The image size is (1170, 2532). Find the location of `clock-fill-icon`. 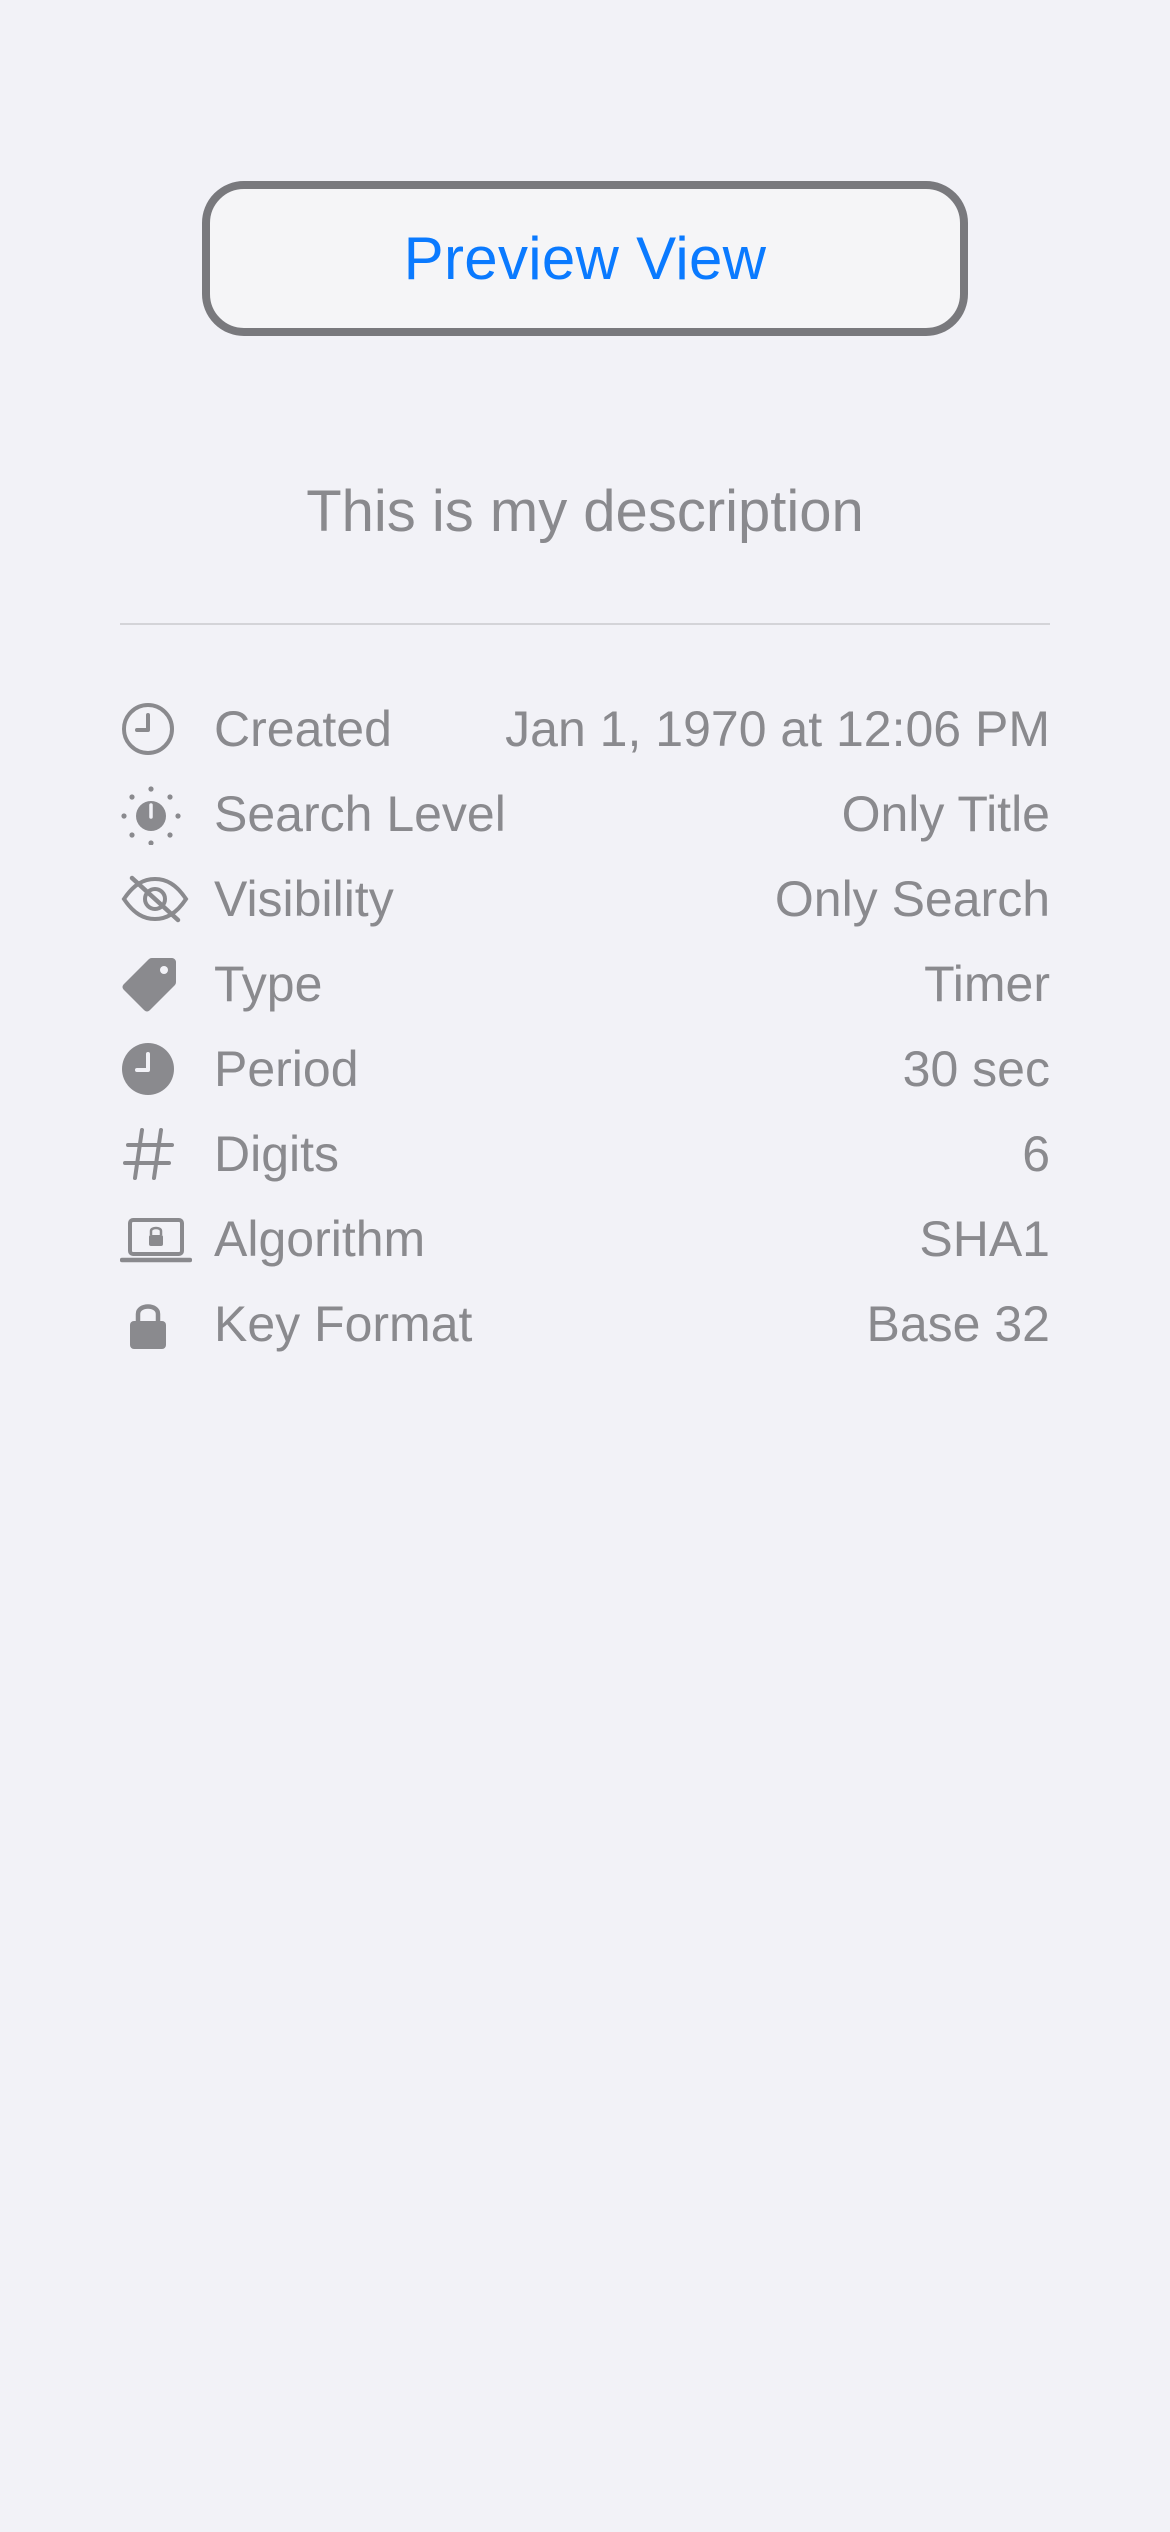

clock-fill-icon is located at coordinates (156, 1069).